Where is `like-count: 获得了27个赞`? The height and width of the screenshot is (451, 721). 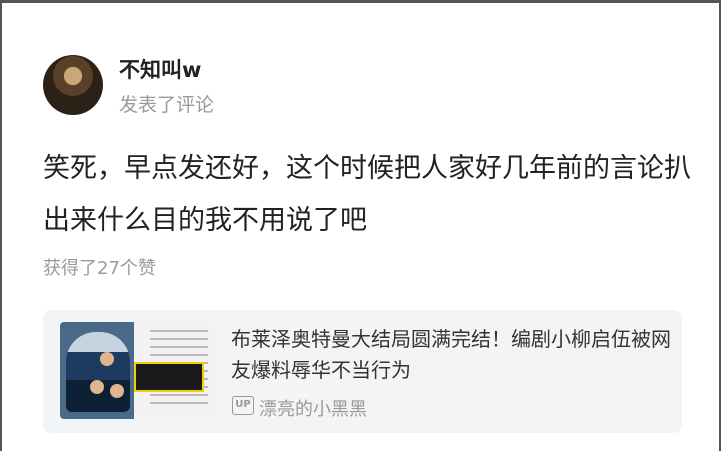 like-count: 获得了27个赞 is located at coordinates (99, 268).